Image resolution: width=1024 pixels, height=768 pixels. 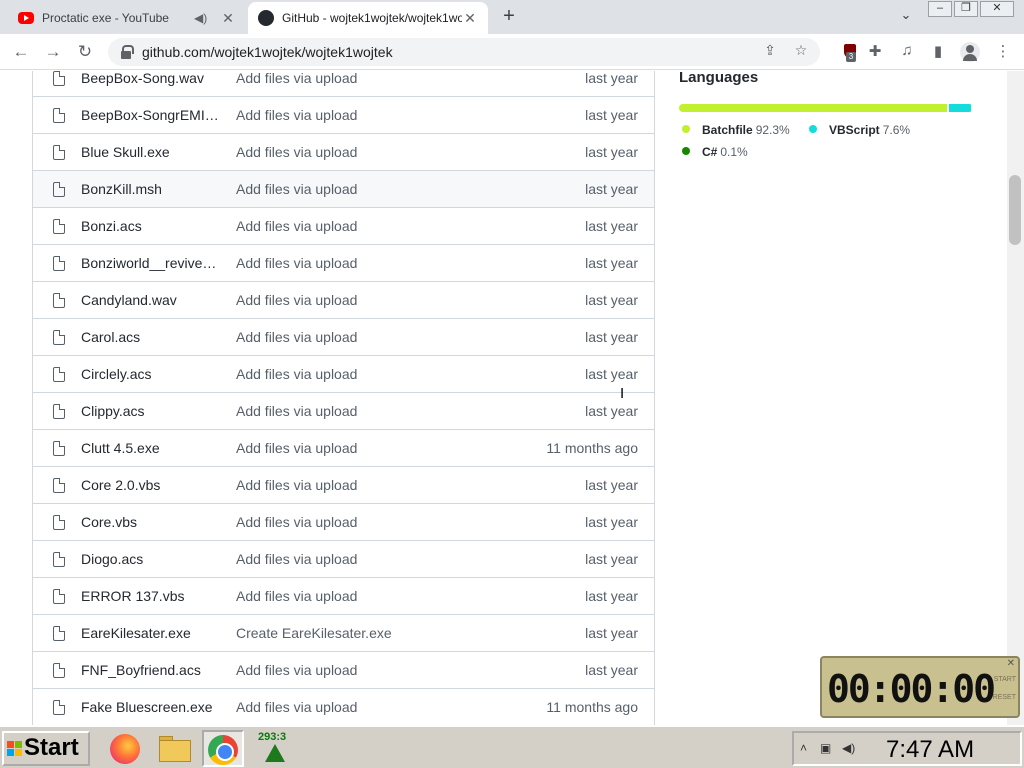 I want to click on network-icon: ▣, so click(x=825, y=748).